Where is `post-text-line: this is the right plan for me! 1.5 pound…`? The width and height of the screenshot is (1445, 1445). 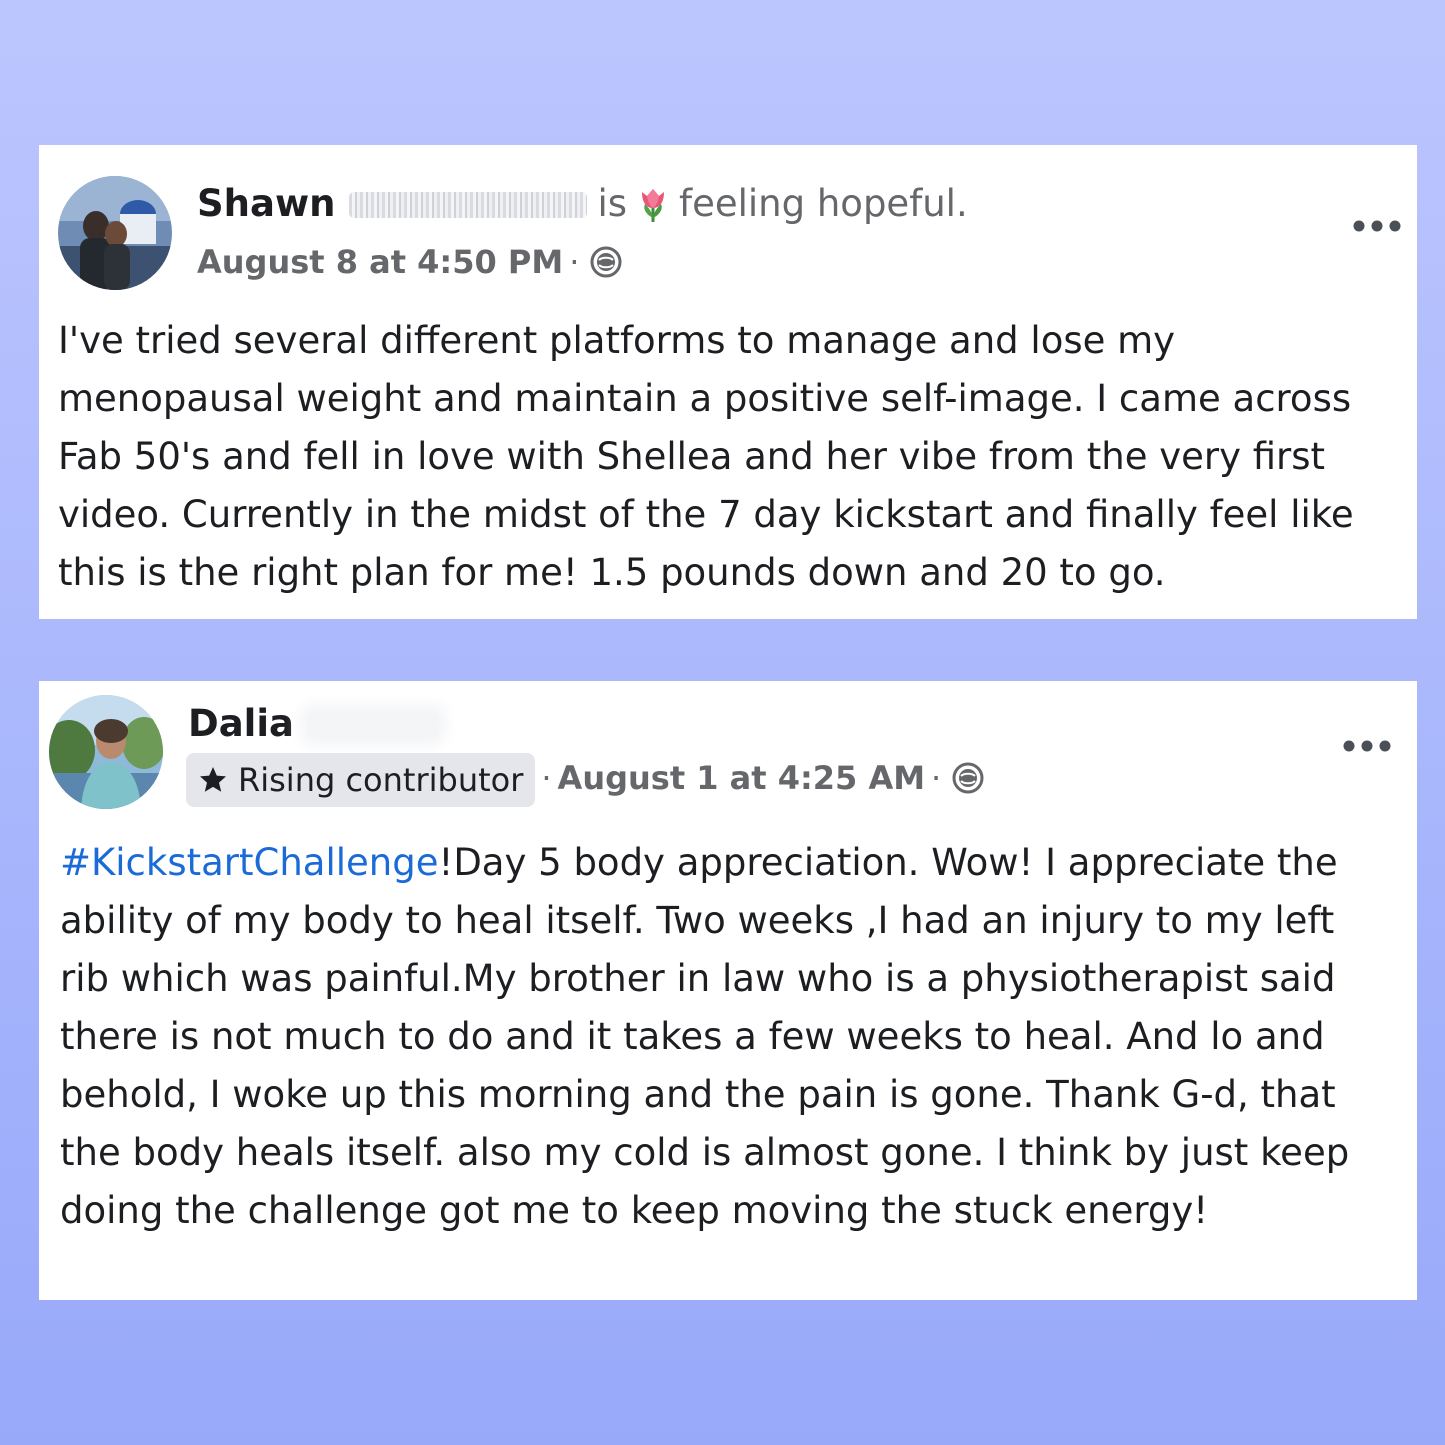
post-text-line: this is the right plan for me! 1.5 pound… is located at coordinates (612, 572).